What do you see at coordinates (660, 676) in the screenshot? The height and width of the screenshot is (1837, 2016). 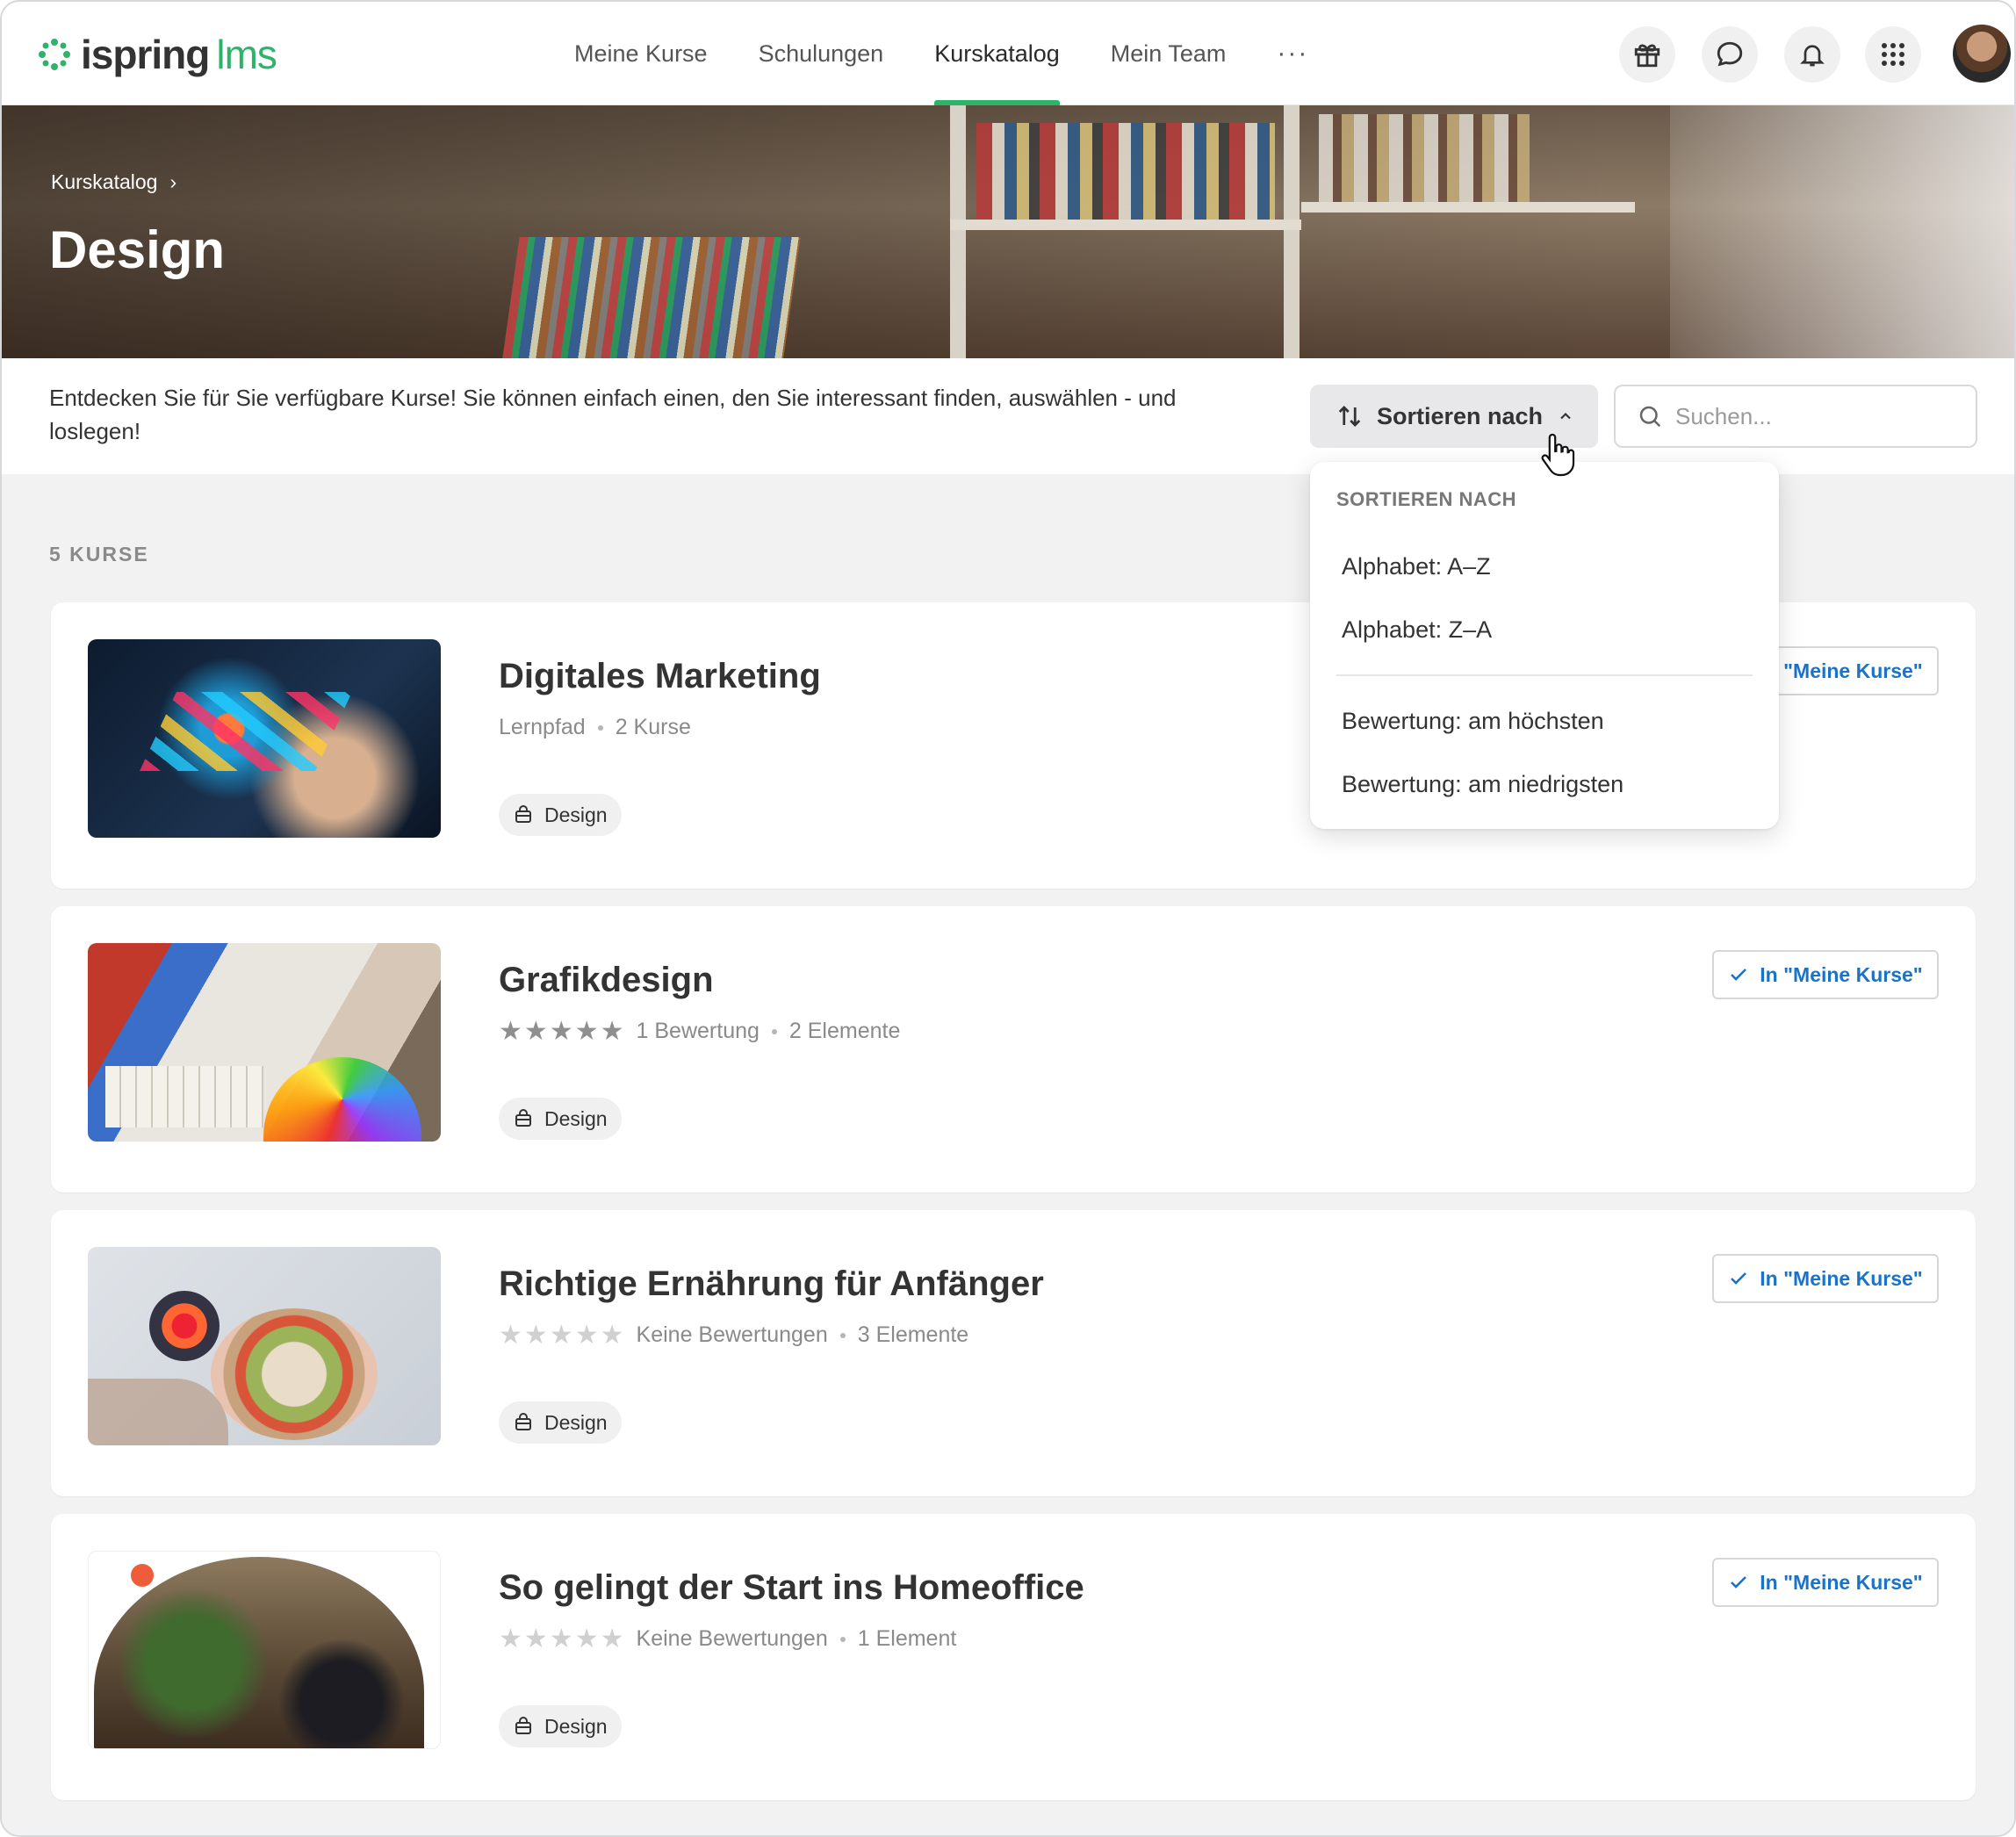 I see `course-title: Digitales Marketing` at bounding box center [660, 676].